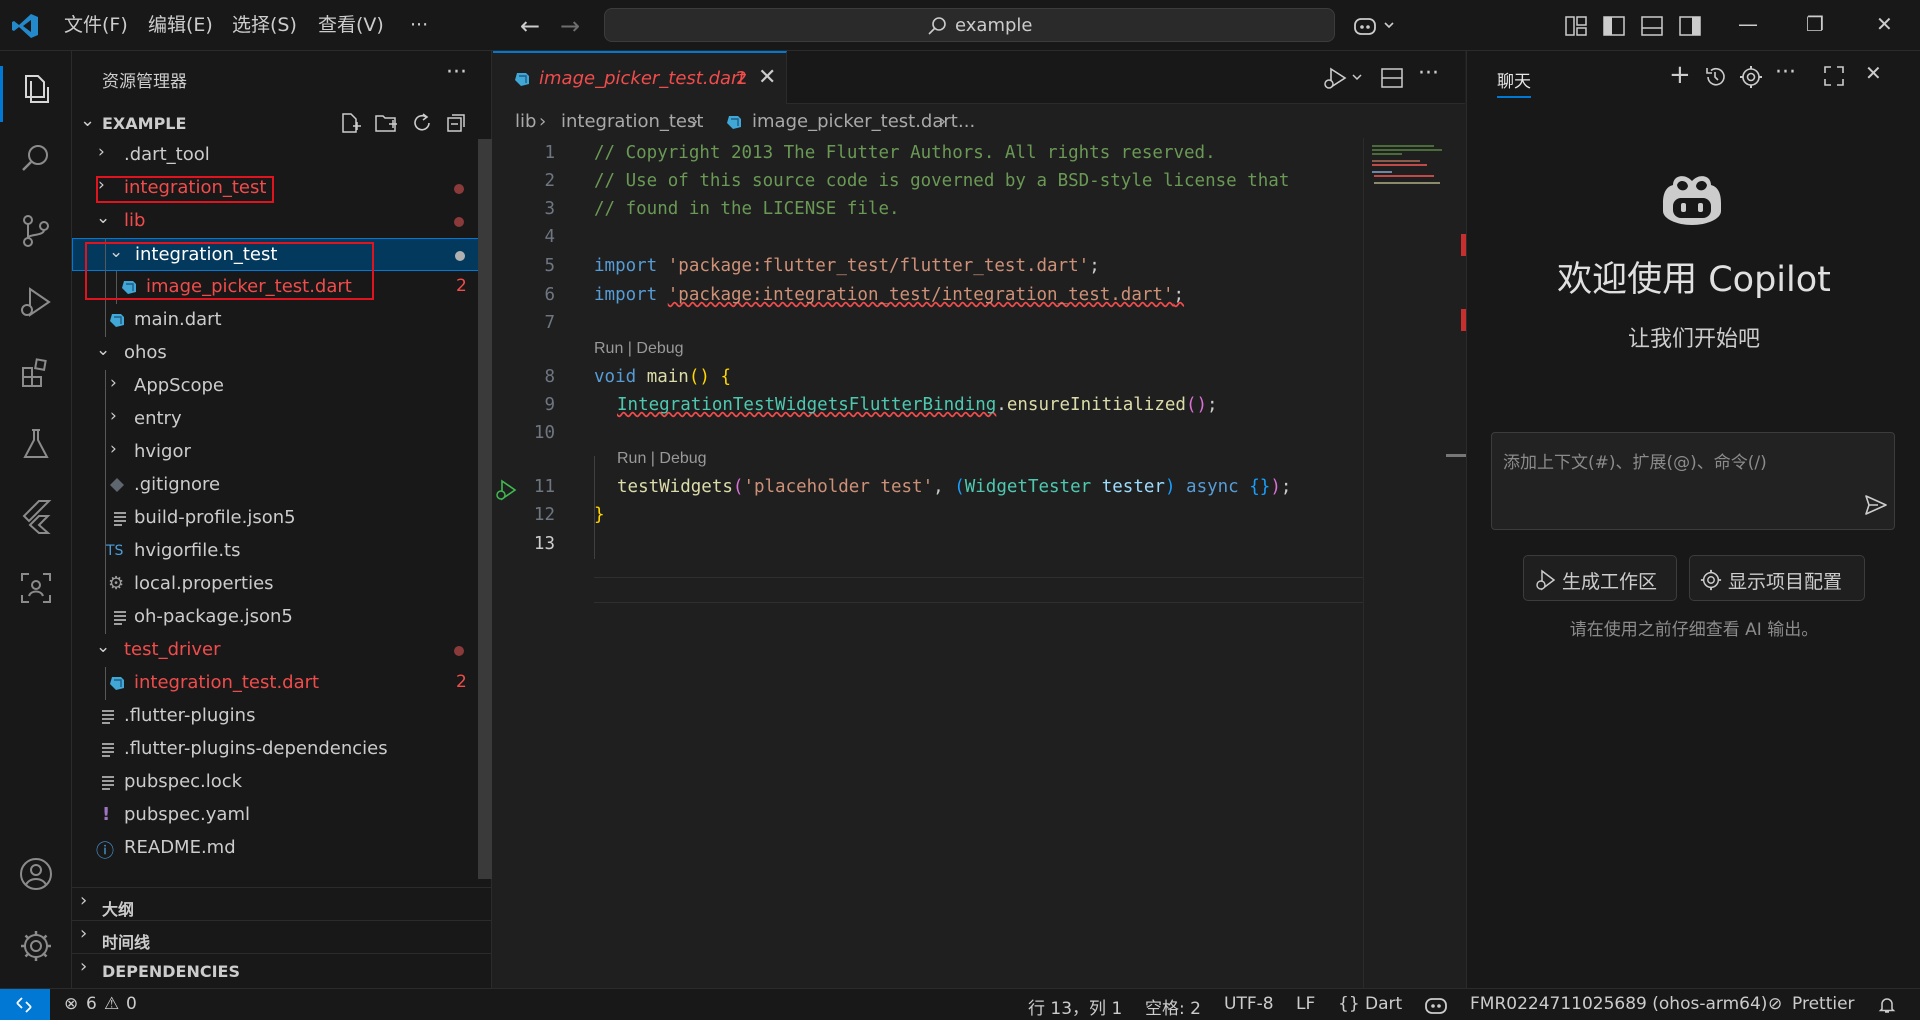 Image resolution: width=1920 pixels, height=1020 pixels. I want to click on tree-item-pubspec-yaml: ! pubspec.yaml, so click(282, 815).